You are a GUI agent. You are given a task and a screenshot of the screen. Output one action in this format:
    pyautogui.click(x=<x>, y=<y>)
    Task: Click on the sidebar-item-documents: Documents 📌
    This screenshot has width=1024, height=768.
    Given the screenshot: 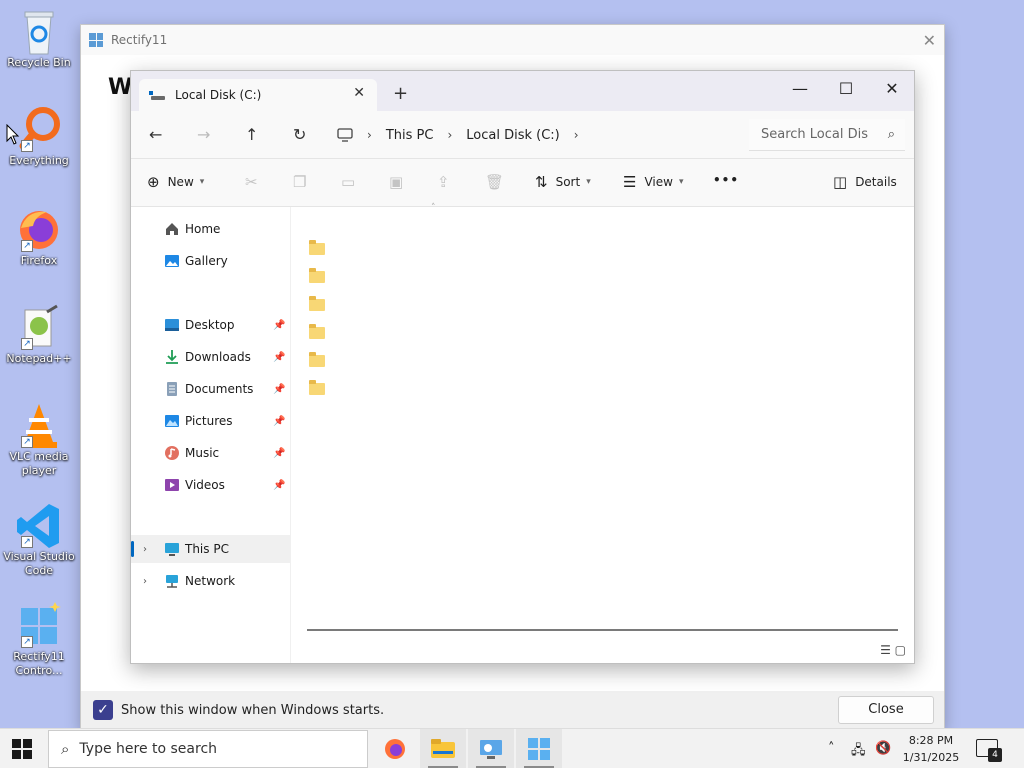 What is the action you would take?
    pyautogui.click(x=211, y=389)
    